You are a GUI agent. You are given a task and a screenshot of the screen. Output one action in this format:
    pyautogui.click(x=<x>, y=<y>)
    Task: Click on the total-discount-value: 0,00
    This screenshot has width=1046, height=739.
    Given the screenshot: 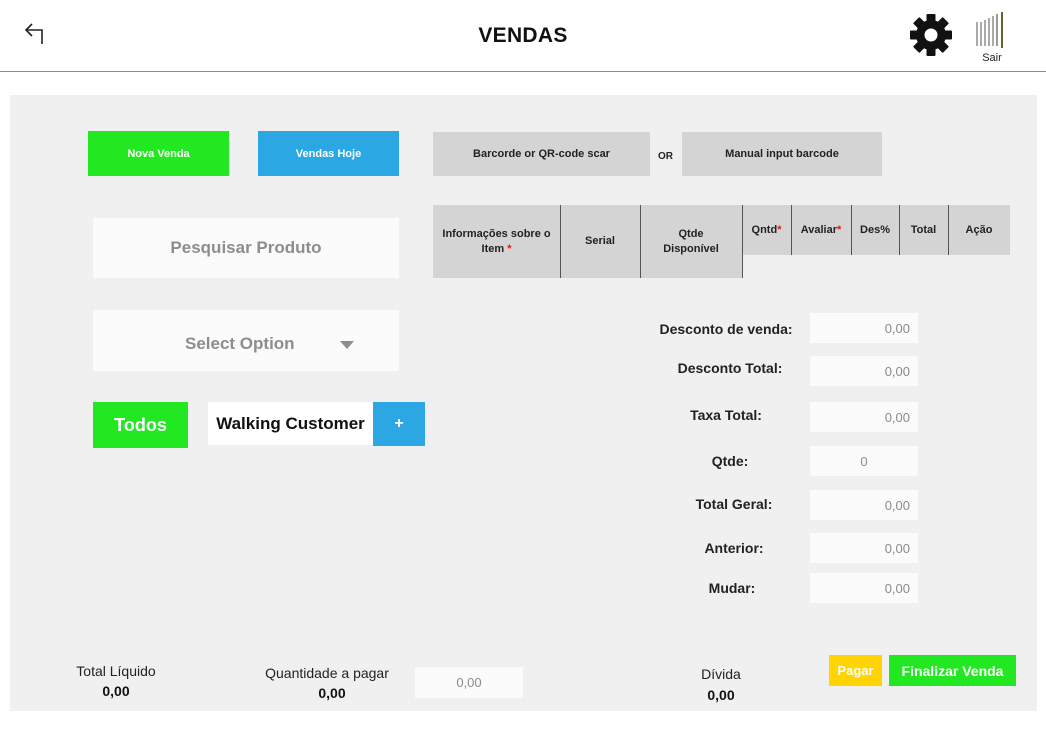 What is the action you would take?
    pyautogui.click(x=864, y=371)
    